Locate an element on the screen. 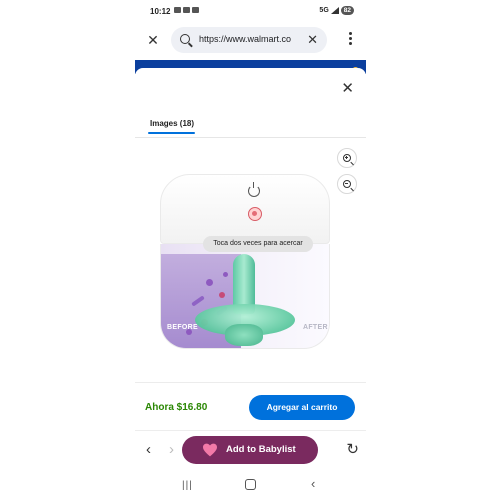 The width and height of the screenshot is (500, 500). pacifier-handle is located at coordinates (244, 335).